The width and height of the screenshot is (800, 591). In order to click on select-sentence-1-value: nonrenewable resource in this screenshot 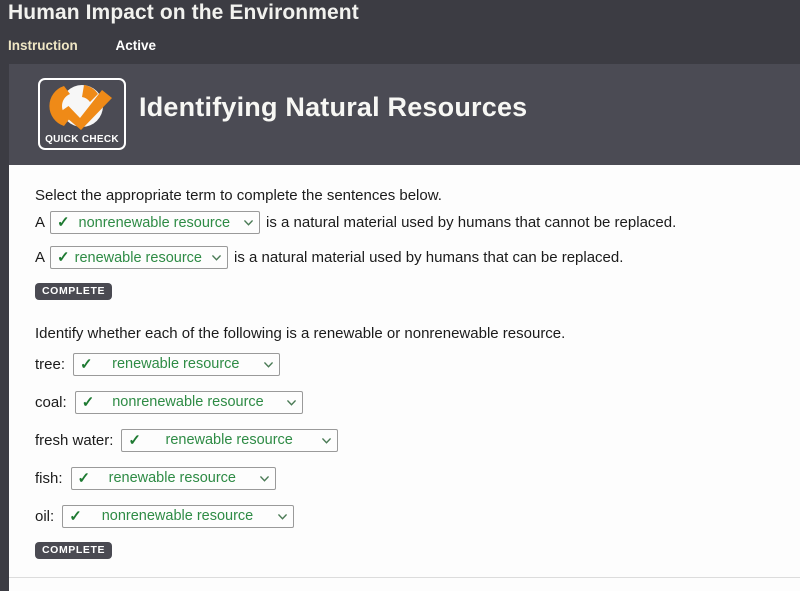, I will do `click(154, 222)`.